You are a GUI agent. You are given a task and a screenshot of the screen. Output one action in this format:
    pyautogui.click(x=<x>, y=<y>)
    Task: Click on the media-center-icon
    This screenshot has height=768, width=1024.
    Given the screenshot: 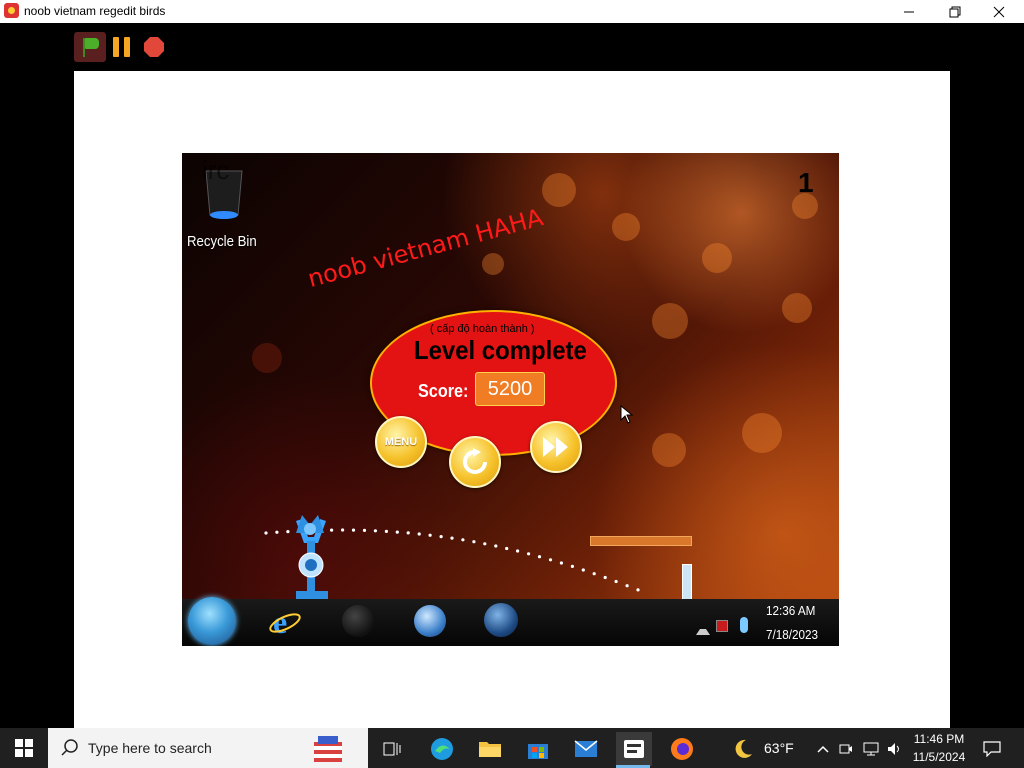 What is the action you would take?
    pyautogui.click(x=358, y=621)
    